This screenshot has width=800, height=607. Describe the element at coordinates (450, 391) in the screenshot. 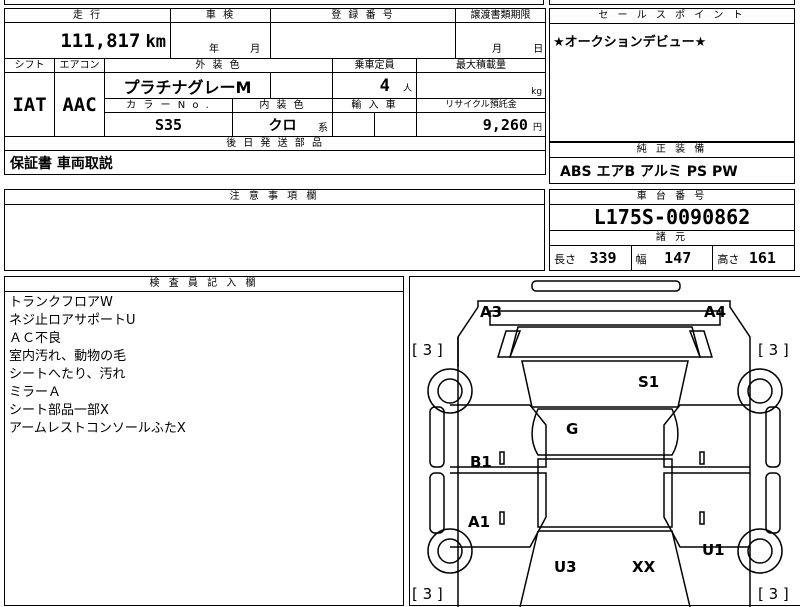

I see `wheel-front-left` at that location.